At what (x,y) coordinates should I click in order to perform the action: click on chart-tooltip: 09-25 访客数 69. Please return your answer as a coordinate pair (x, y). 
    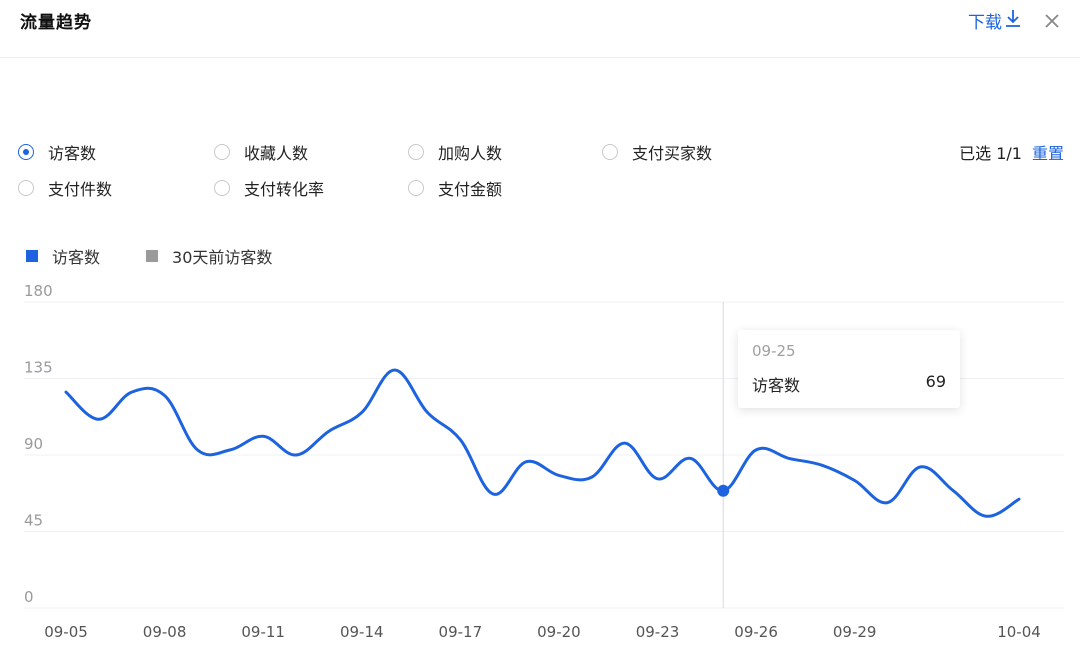
    Looking at the image, I should click on (849, 369).